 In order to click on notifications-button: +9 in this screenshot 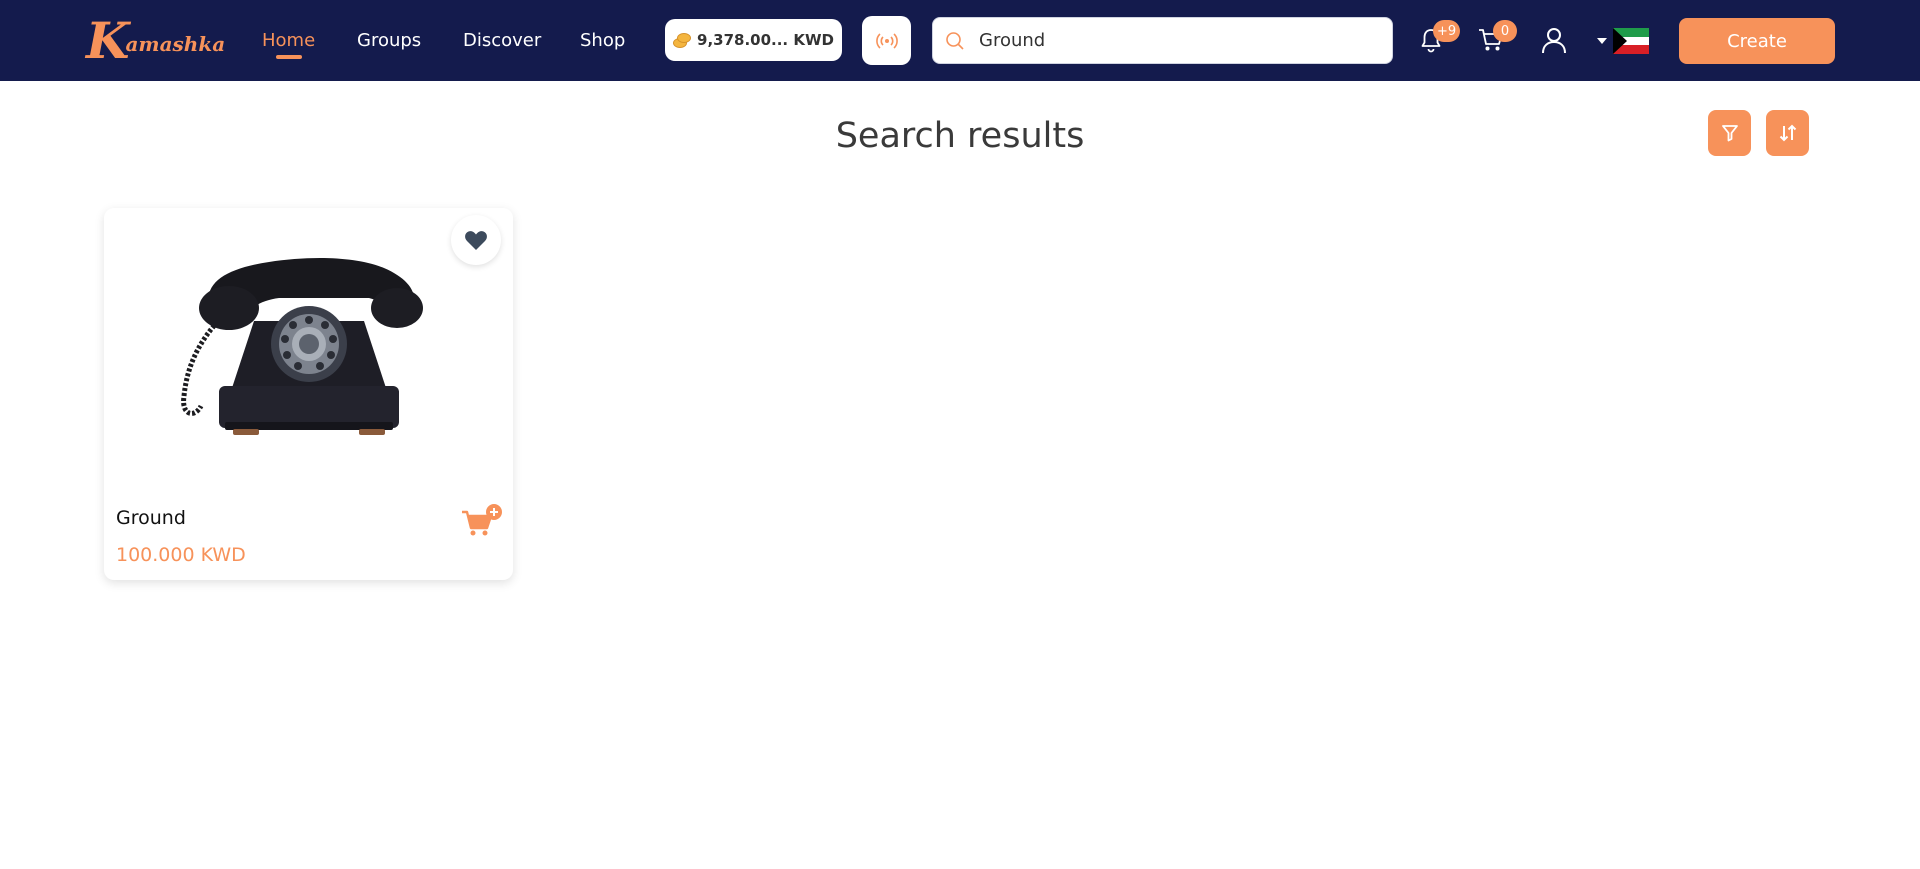, I will do `click(1437, 39)`.